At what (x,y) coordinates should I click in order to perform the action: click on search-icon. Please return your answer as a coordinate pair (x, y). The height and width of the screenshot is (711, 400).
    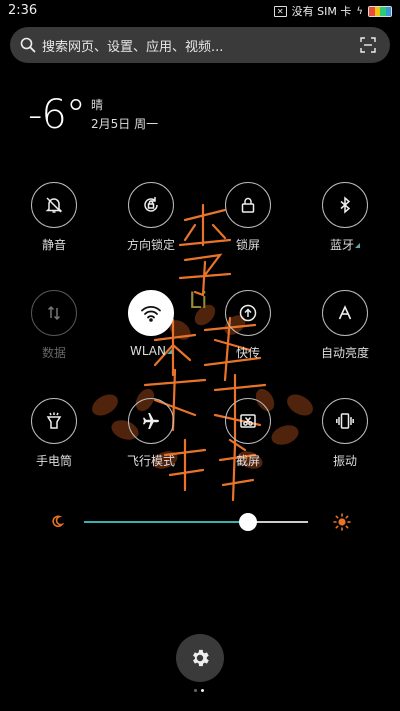
    Looking at the image, I should click on (28, 45).